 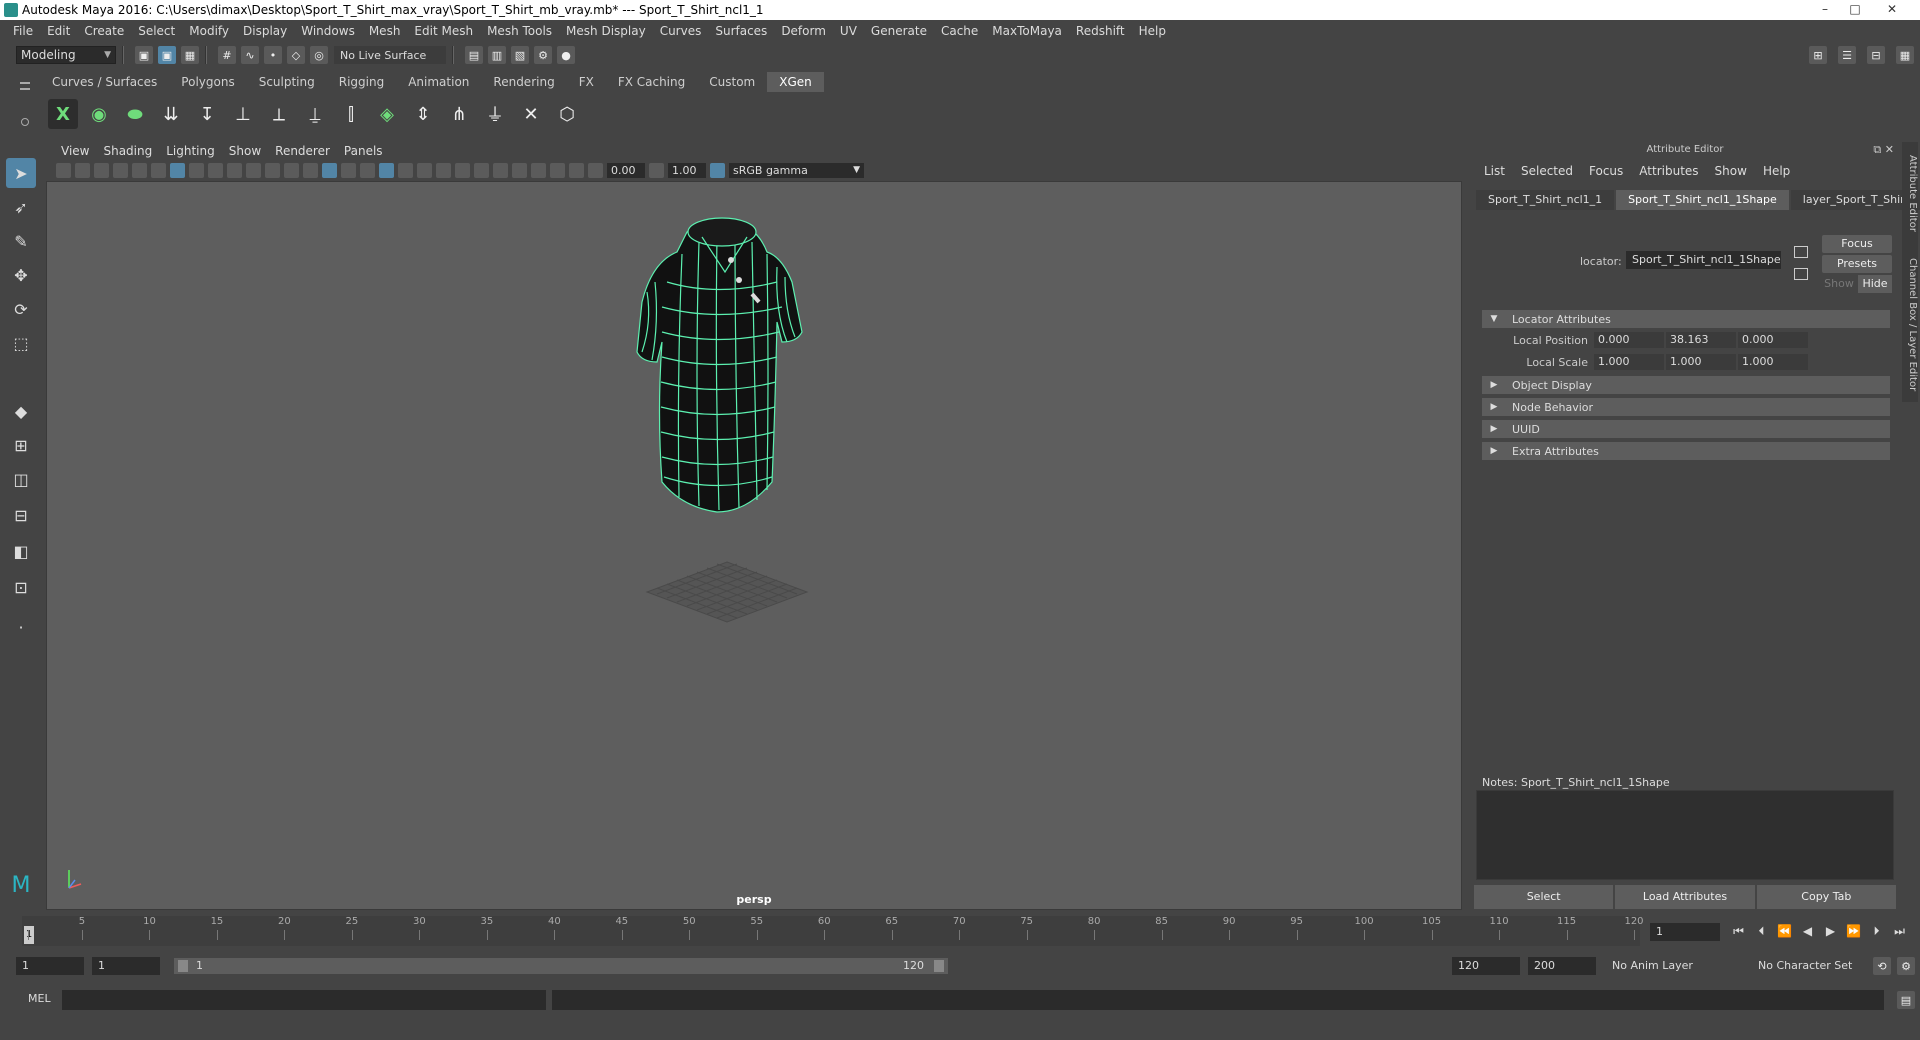 I want to click on wireframe-on-shaded-icon, so click(x=367, y=170).